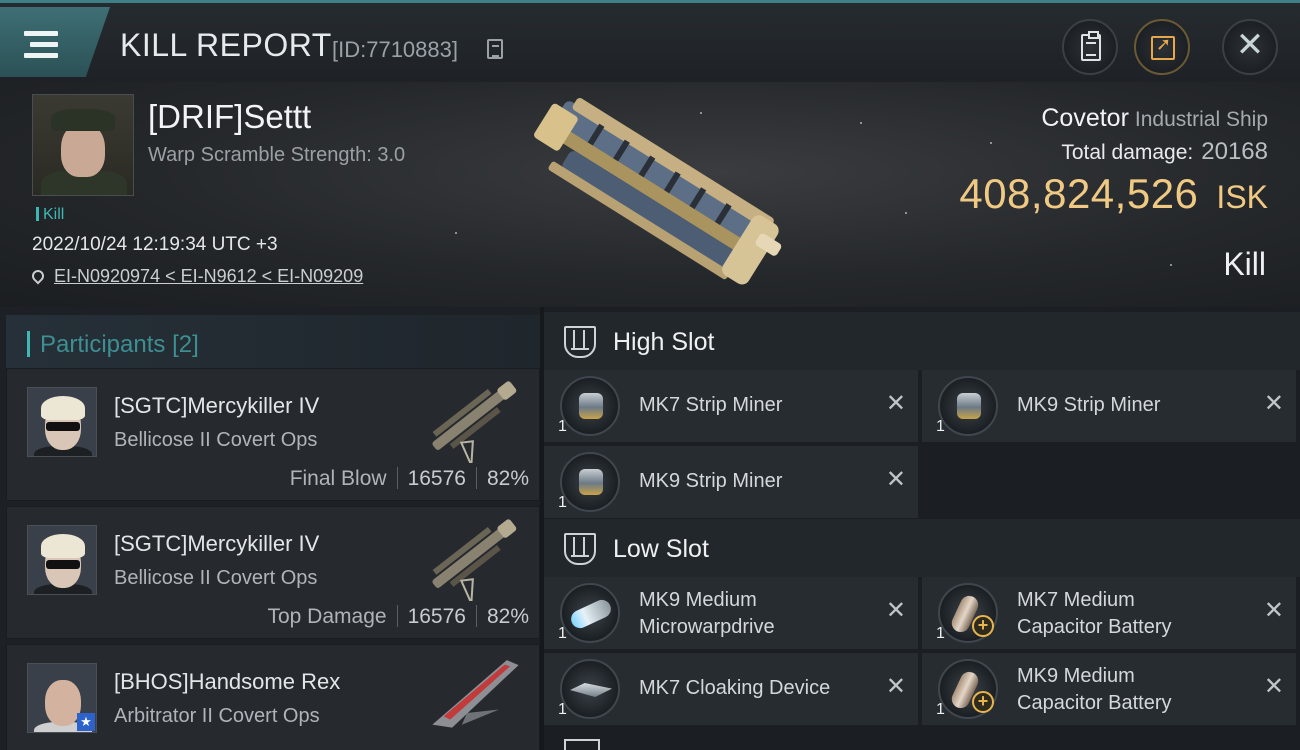 Image resolution: width=1300 pixels, height=750 pixels. I want to click on location-pin-icon, so click(38, 276).